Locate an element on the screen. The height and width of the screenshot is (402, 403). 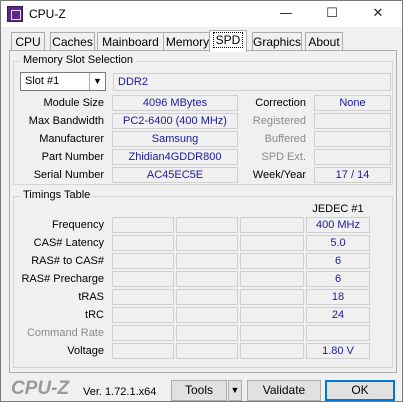
close-icon: ✕ is located at coordinates (378, 14).